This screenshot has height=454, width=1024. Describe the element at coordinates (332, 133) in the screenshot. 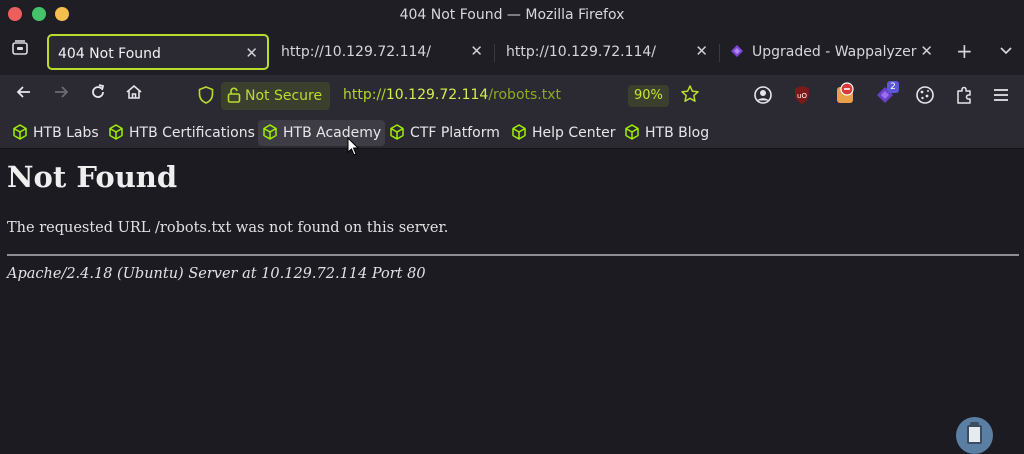

I see `bookmark-label: HTB Academy` at that location.